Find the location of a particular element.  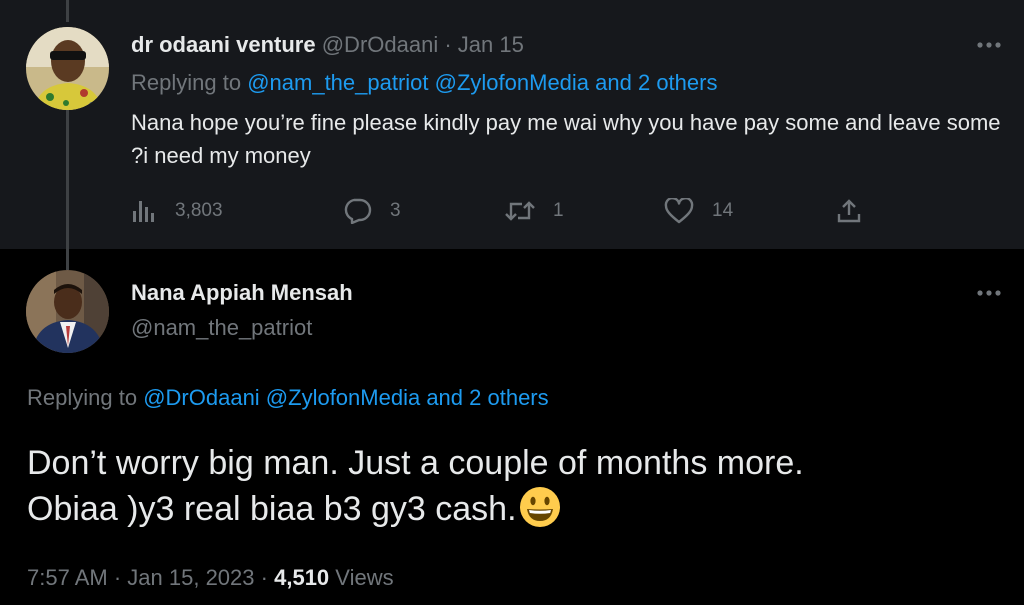

share-button is located at coordinates (858, 211).